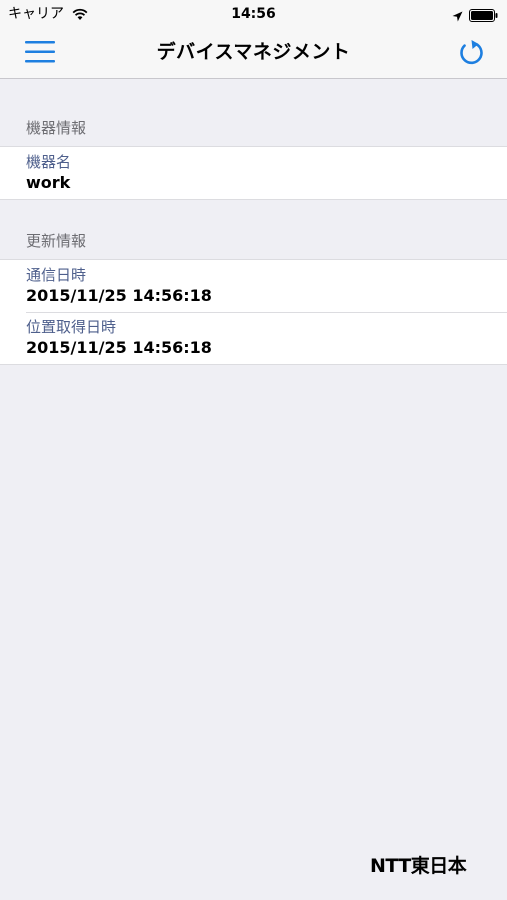 The image size is (507, 900). Describe the element at coordinates (253, 338) in the screenshot. I see `location-time-row: 位置取得日時 2015/11/25 14:56:18` at that location.